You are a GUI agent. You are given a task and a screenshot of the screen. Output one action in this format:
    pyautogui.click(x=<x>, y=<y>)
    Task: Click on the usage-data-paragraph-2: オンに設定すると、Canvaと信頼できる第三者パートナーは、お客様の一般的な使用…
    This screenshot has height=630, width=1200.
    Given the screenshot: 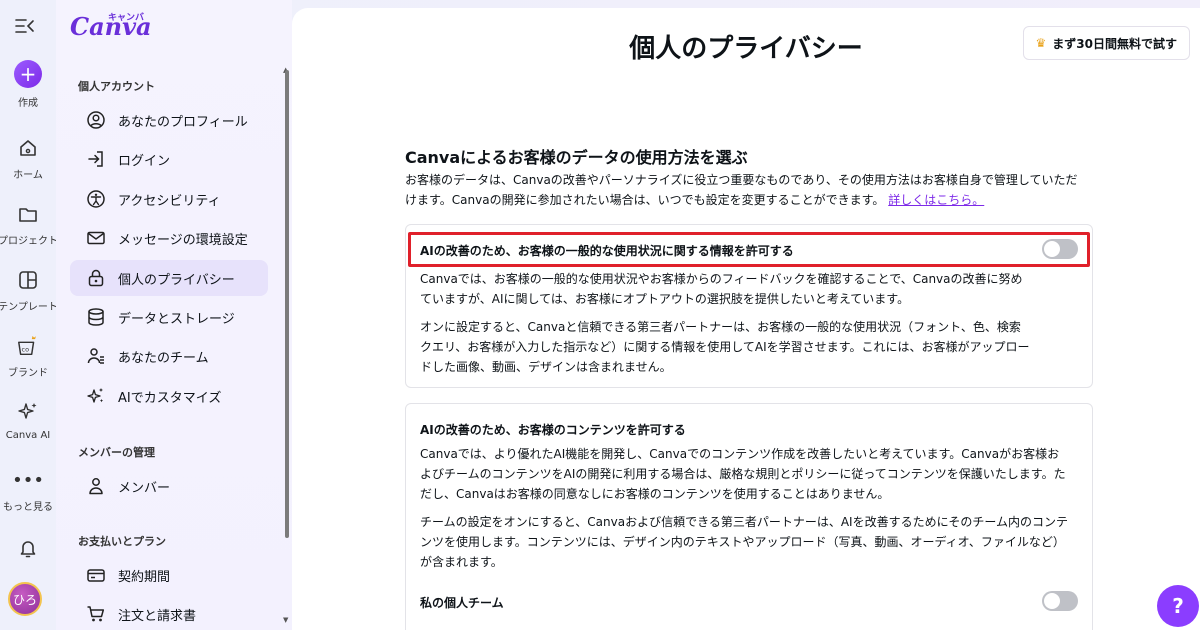 What is the action you would take?
    pyautogui.click(x=725, y=347)
    